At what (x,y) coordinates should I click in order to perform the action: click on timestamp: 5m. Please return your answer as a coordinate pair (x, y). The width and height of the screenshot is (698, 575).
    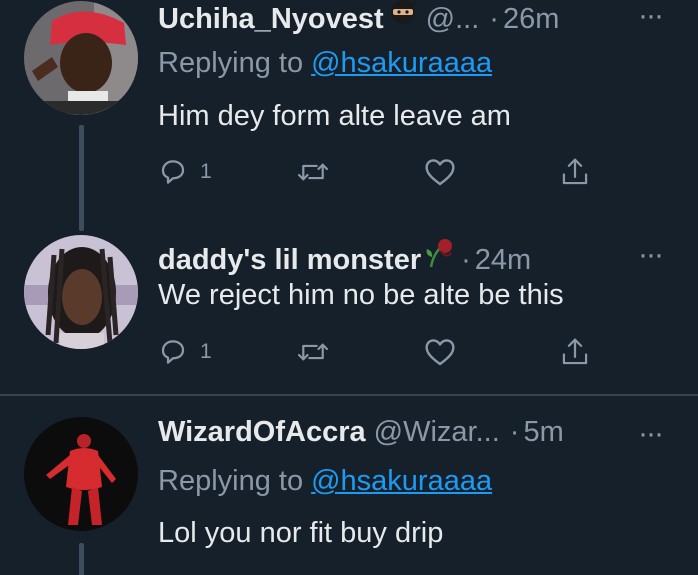
    Looking at the image, I should click on (543, 432).